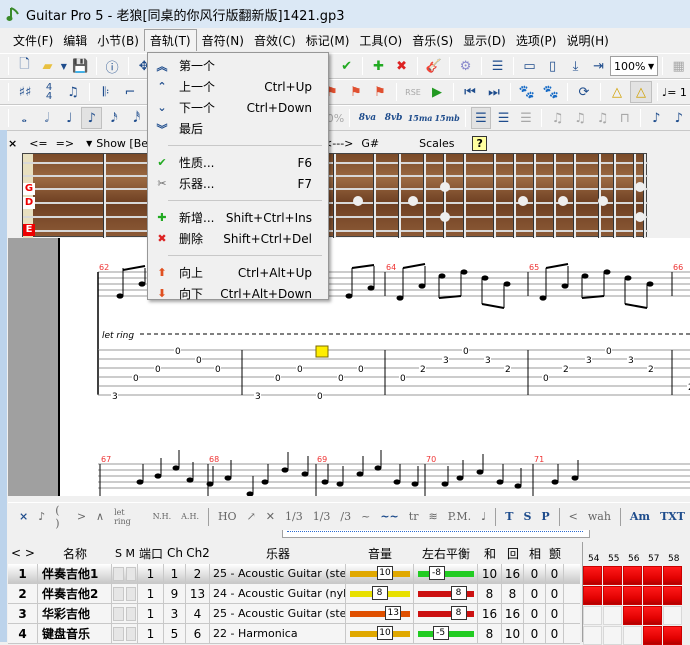  Describe the element at coordinates (328, 40) in the screenshot. I see `menu-markers: 标记(M)` at that location.